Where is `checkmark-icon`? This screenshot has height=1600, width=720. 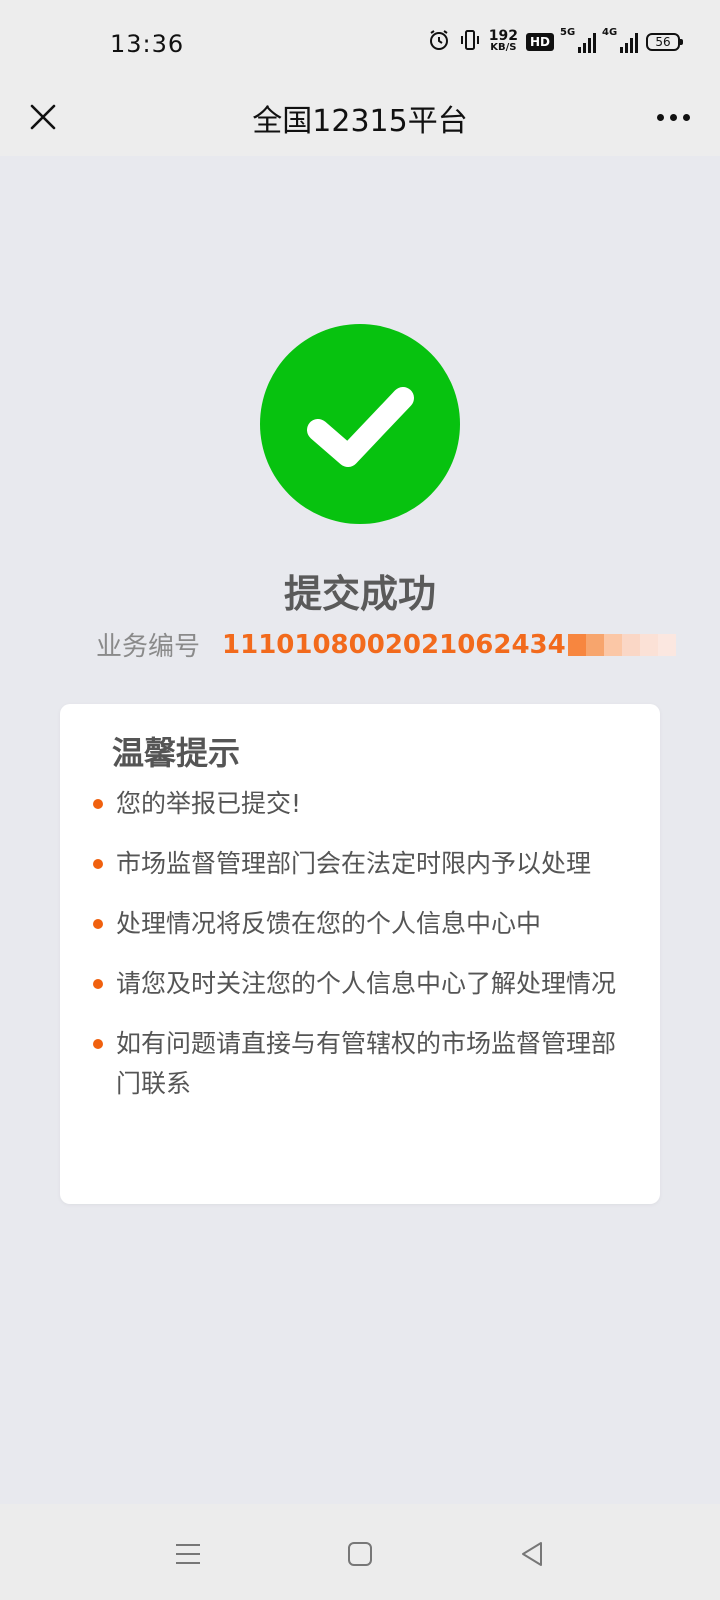
checkmark-icon is located at coordinates (360, 427).